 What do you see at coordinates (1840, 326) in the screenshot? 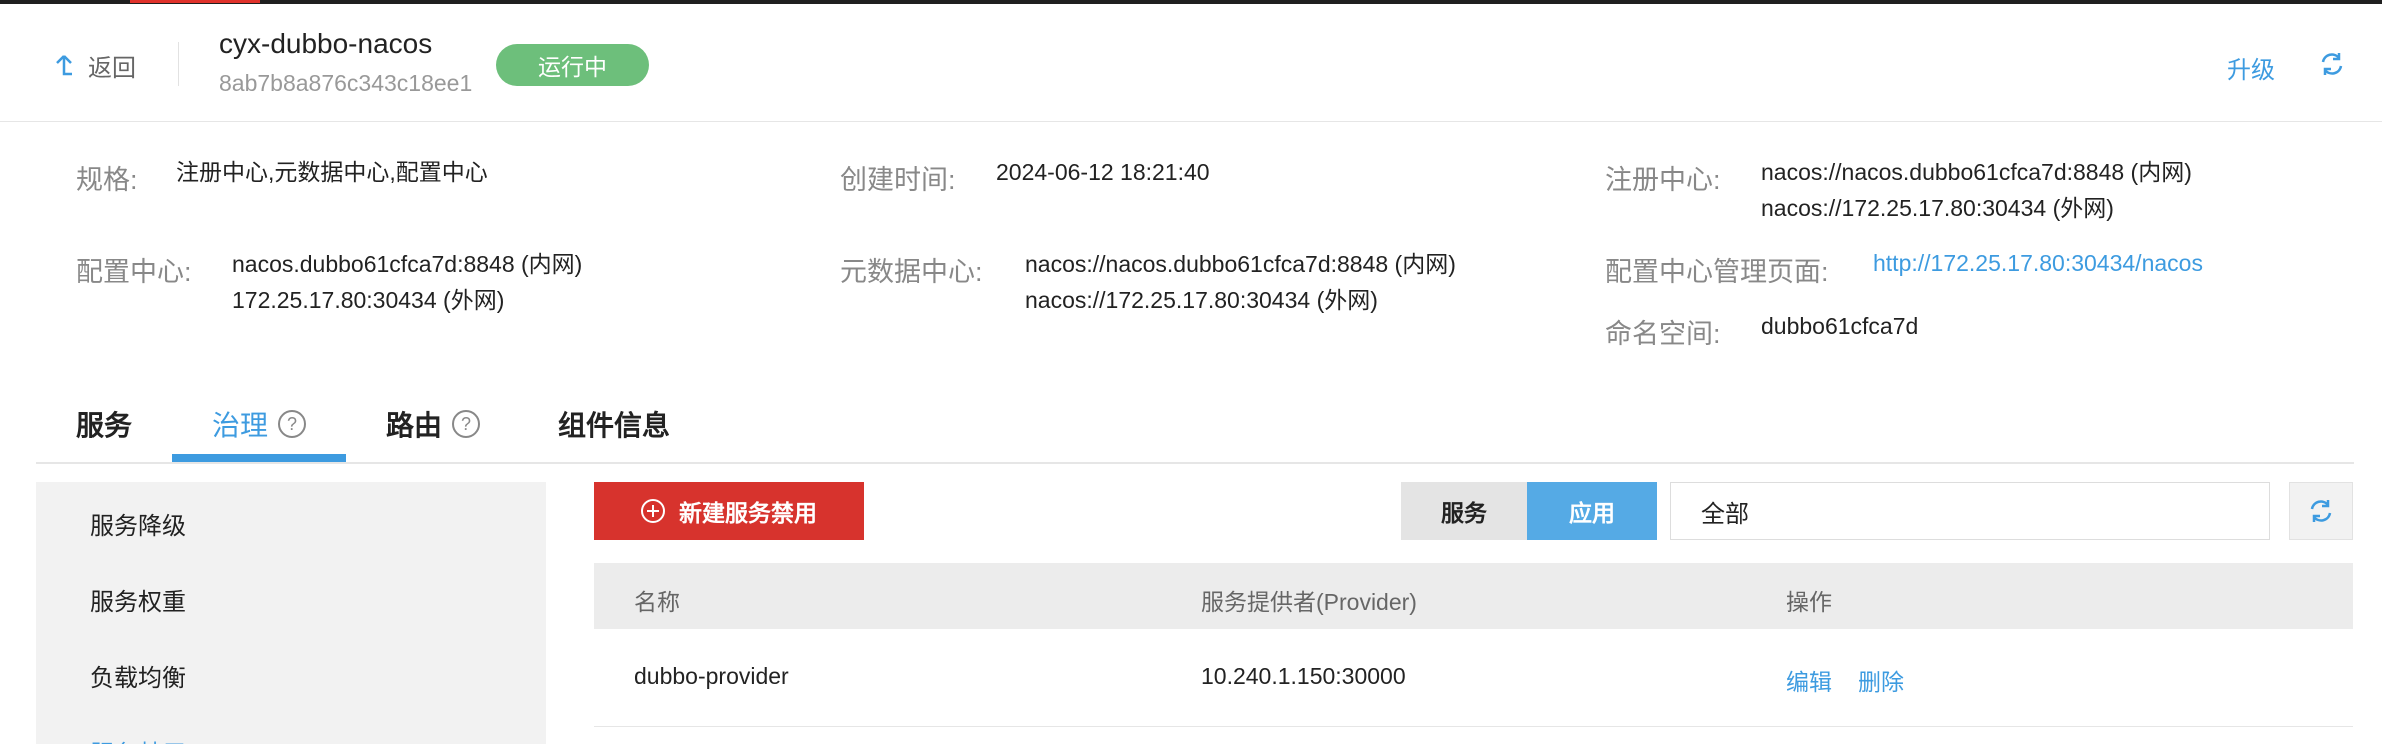
I see `namespace-value: dubbo61cfca7d` at bounding box center [1840, 326].